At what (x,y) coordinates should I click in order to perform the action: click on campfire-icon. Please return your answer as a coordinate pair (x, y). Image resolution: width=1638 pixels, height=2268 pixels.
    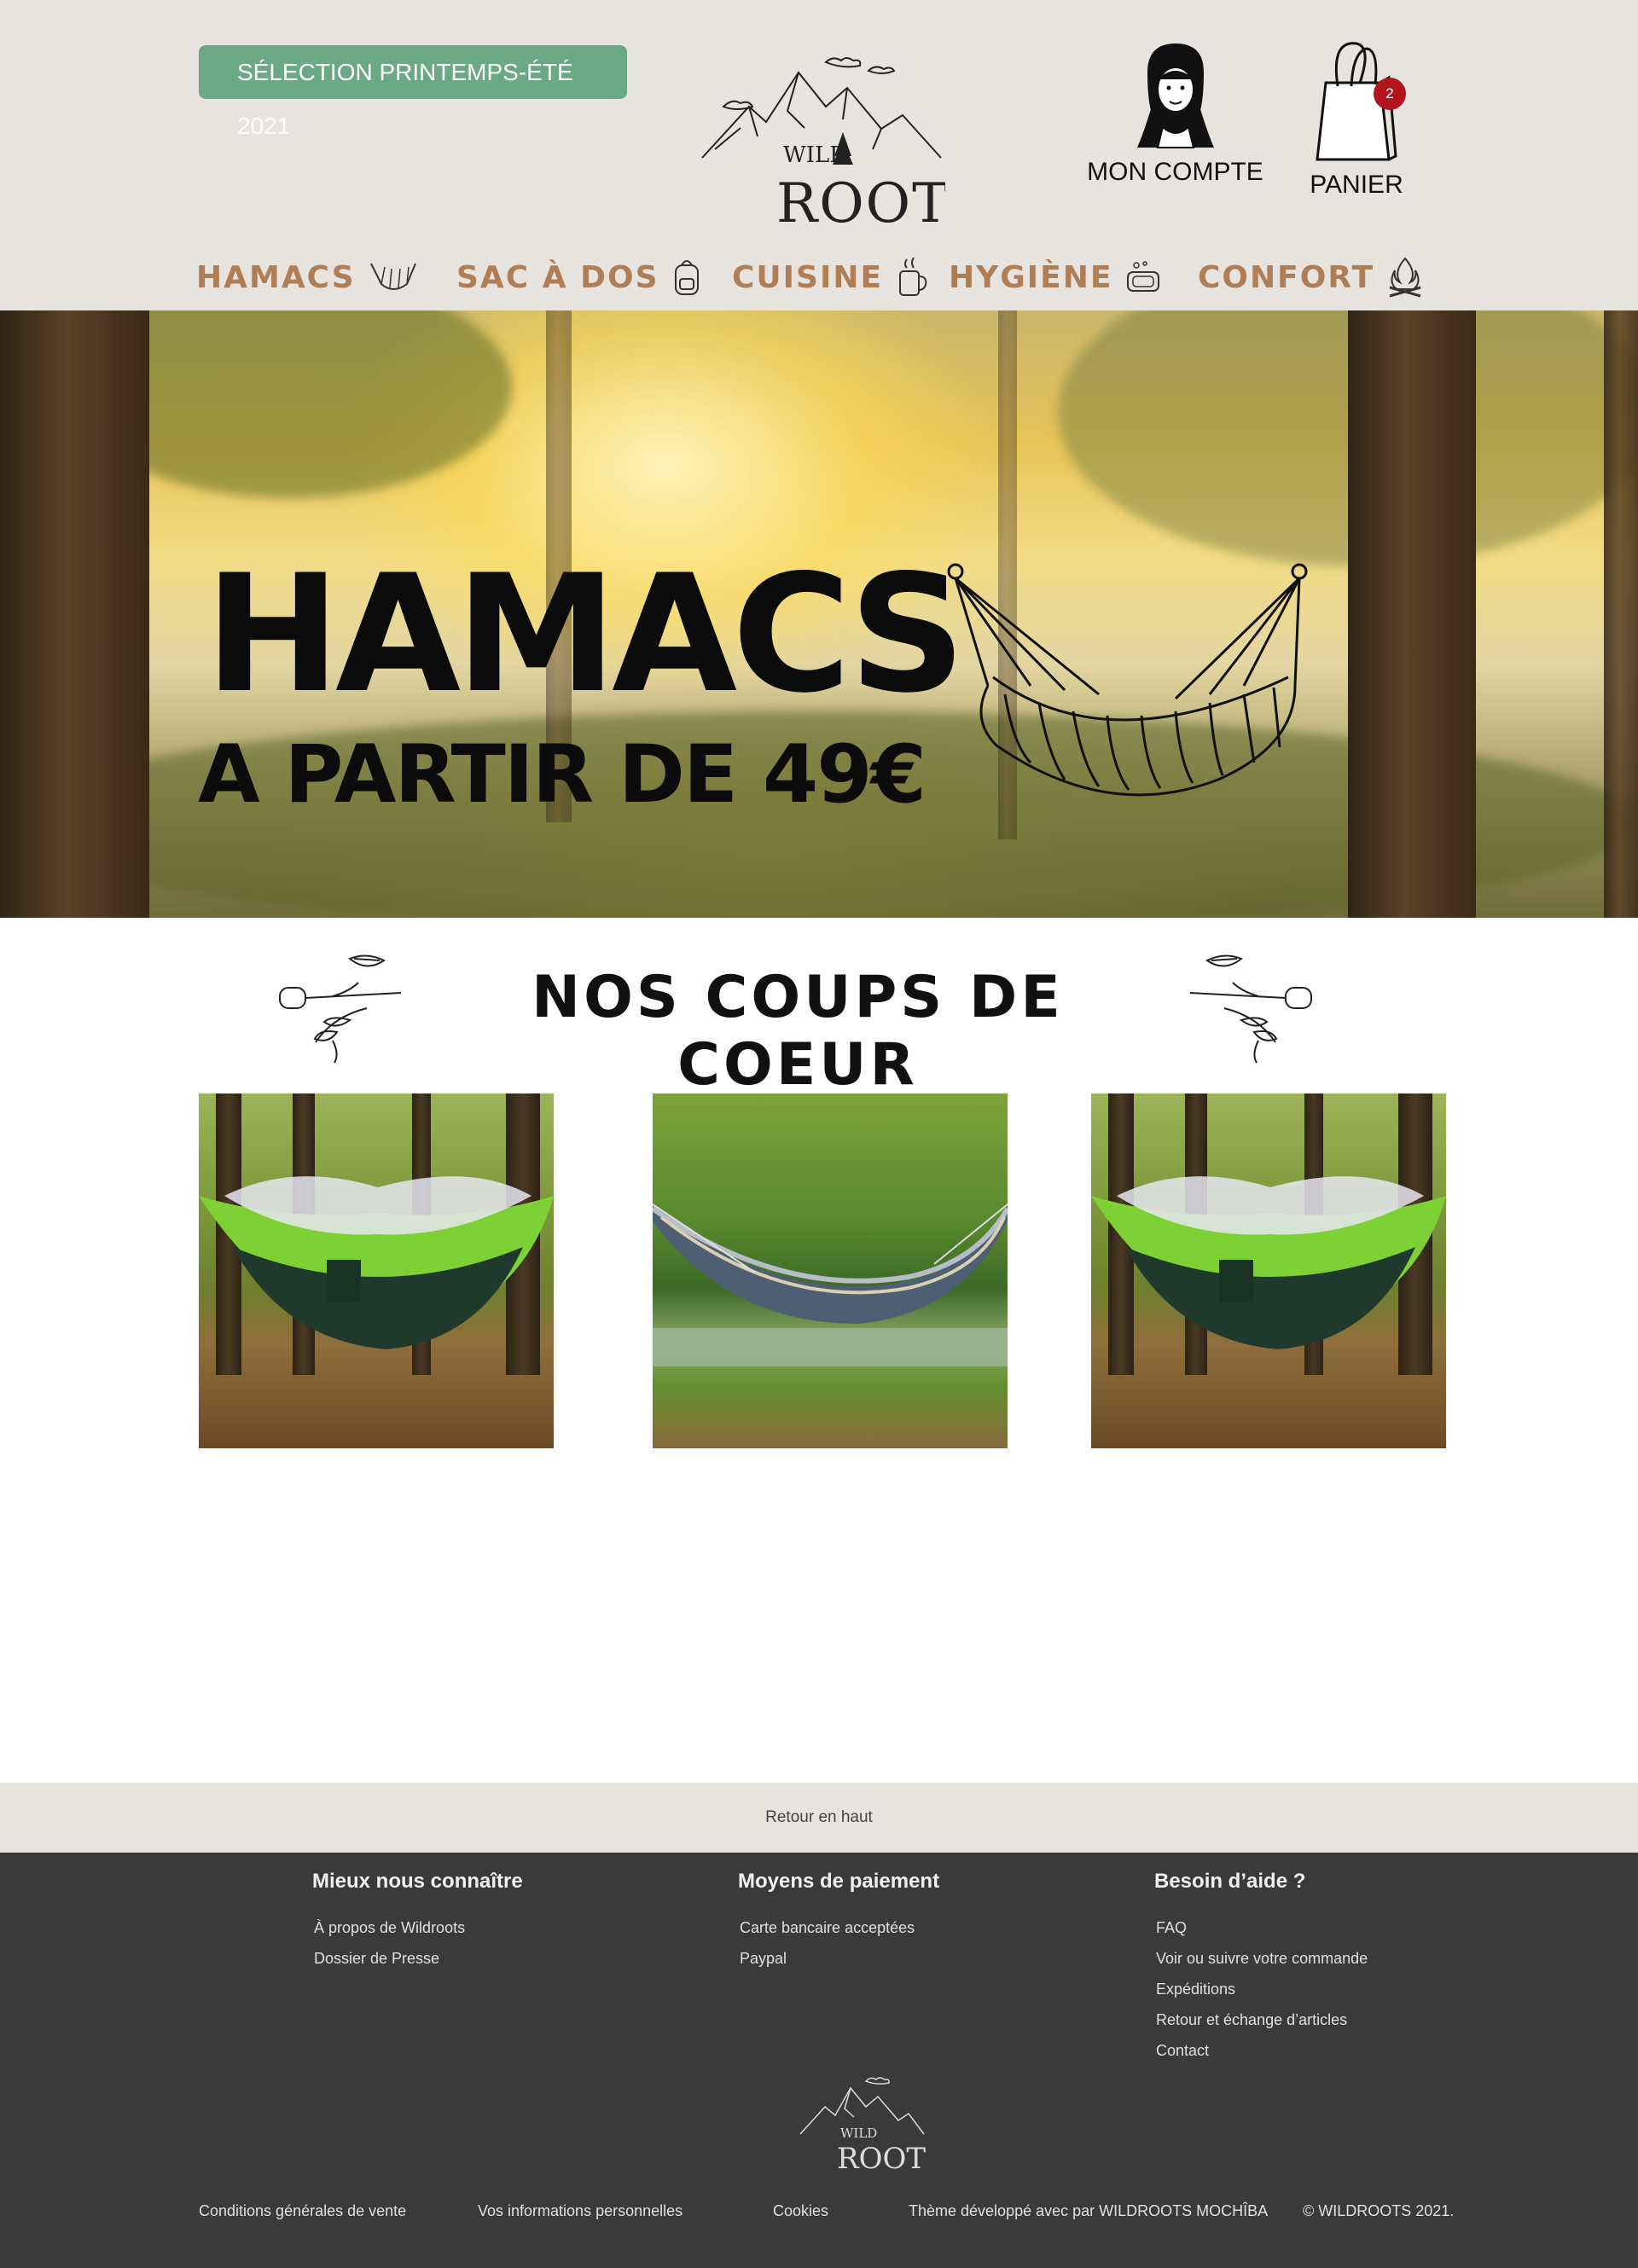
    Looking at the image, I should click on (1405, 277).